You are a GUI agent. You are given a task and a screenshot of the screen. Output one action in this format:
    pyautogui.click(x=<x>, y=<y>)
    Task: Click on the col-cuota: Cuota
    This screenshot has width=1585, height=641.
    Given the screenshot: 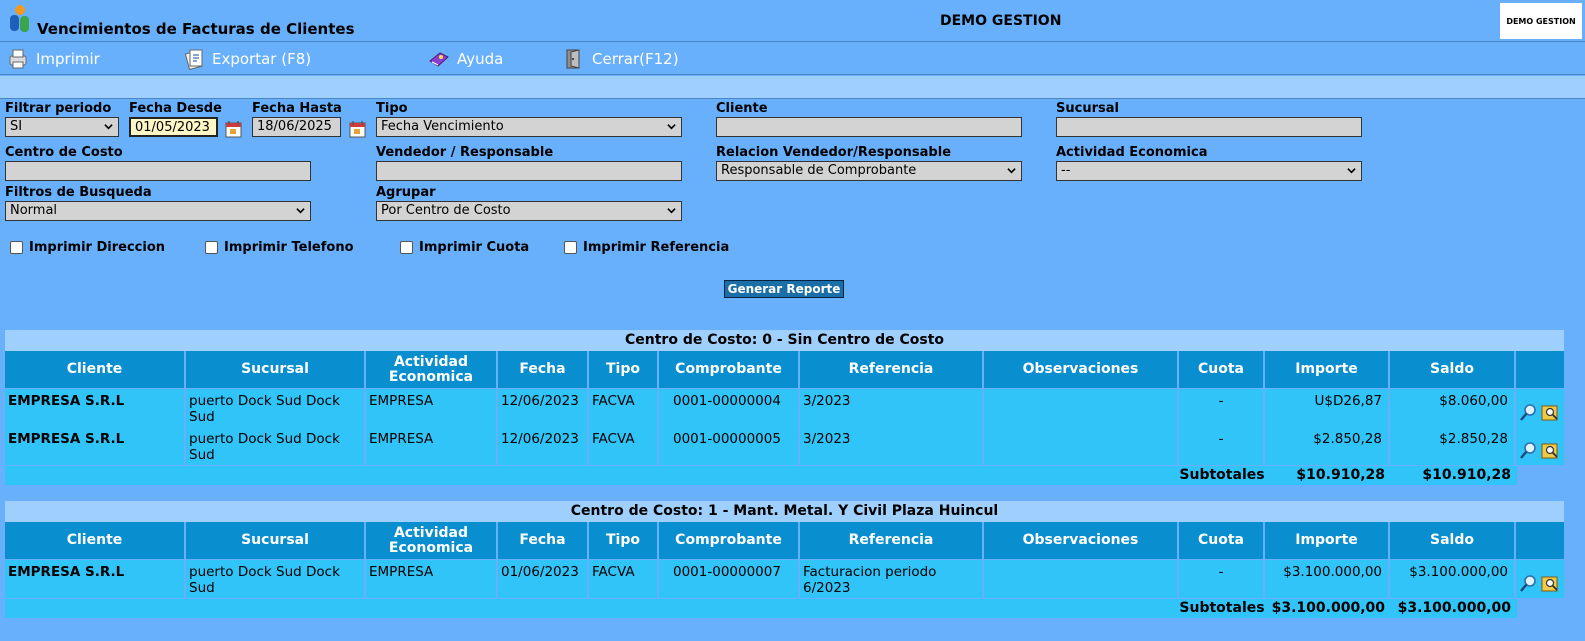 What is the action you would take?
    pyautogui.click(x=1222, y=540)
    